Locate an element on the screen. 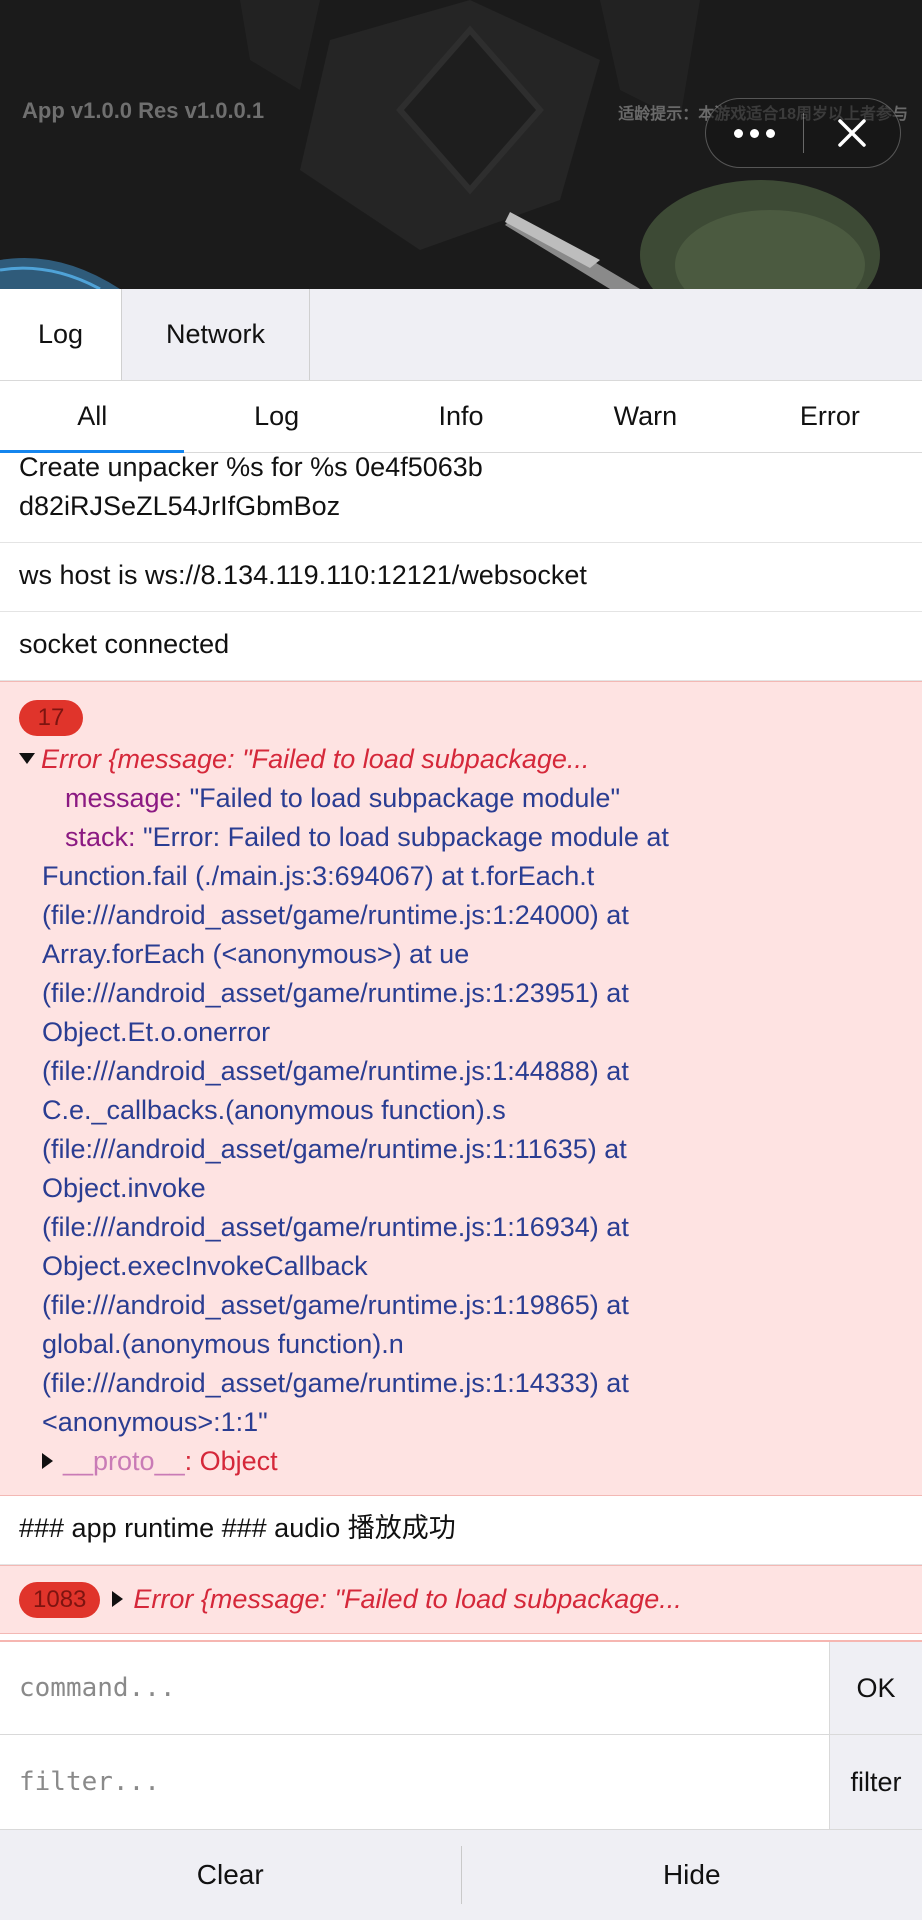 Image resolution: width=922 pixels, height=1920 pixels. command-input is located at coordinates (414, 1688).